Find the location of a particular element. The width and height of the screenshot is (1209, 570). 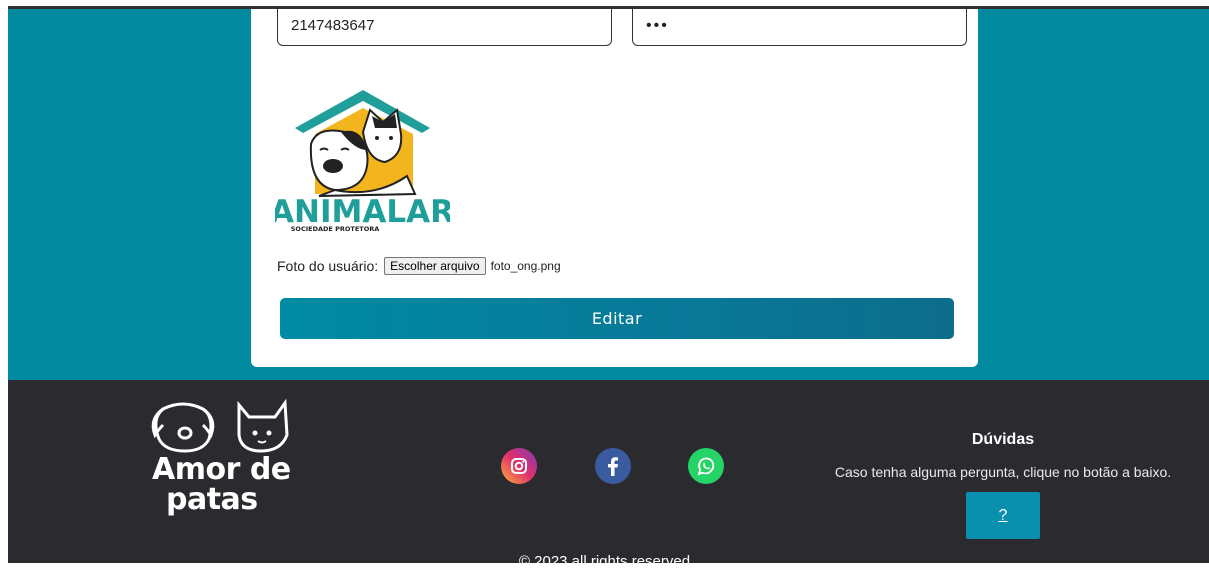

help-title: Dúvidas is located at coordinates (1003, 439).